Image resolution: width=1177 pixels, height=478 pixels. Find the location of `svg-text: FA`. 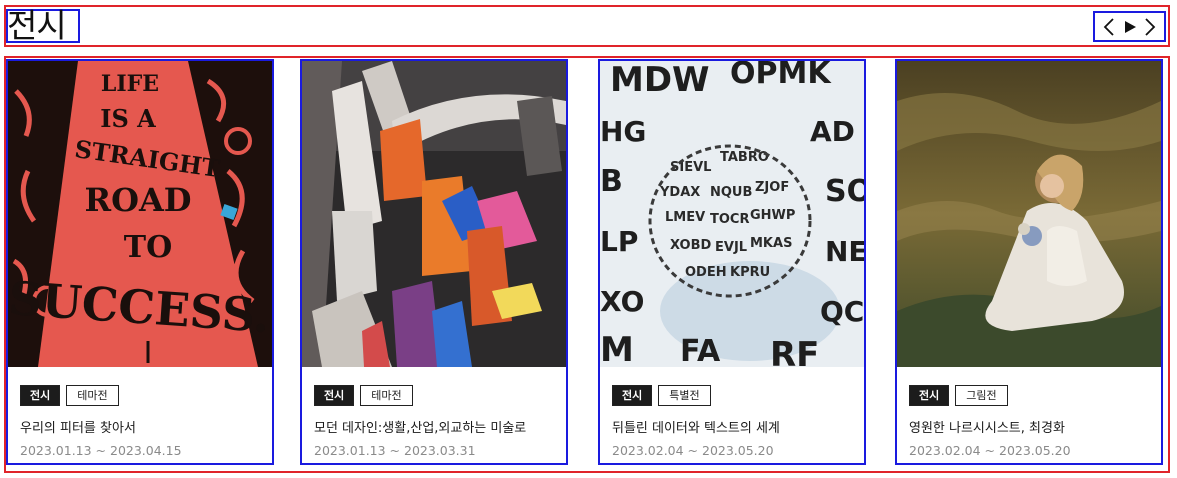

svg-text: FA is located at coordinates (700, 350).